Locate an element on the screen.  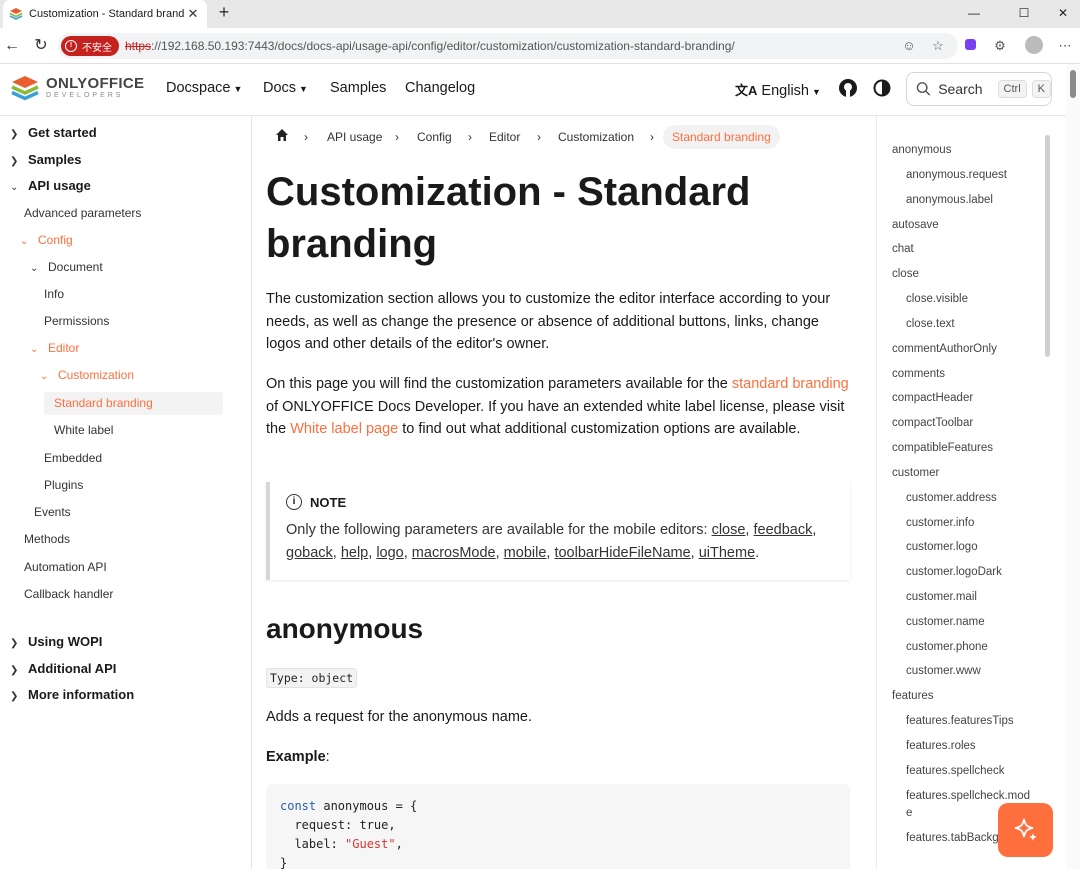
toc-item: features.spellcheck.mod is located at coordinates (968, 796).